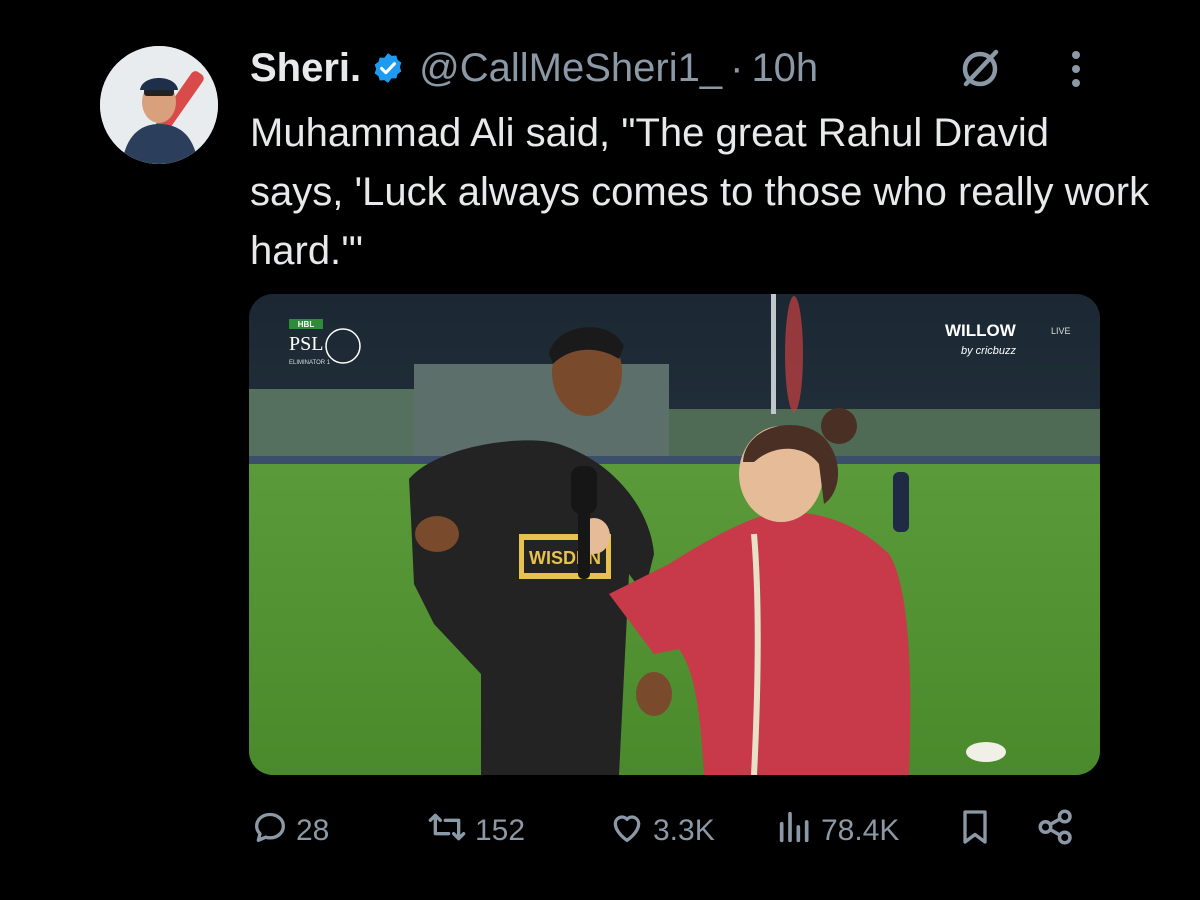 The height and width of the screenshot is (900, 1200). Describe the element at coordinates (989, 351) in the screenshot. I see `svg-text: by cricbuzz` at that location.